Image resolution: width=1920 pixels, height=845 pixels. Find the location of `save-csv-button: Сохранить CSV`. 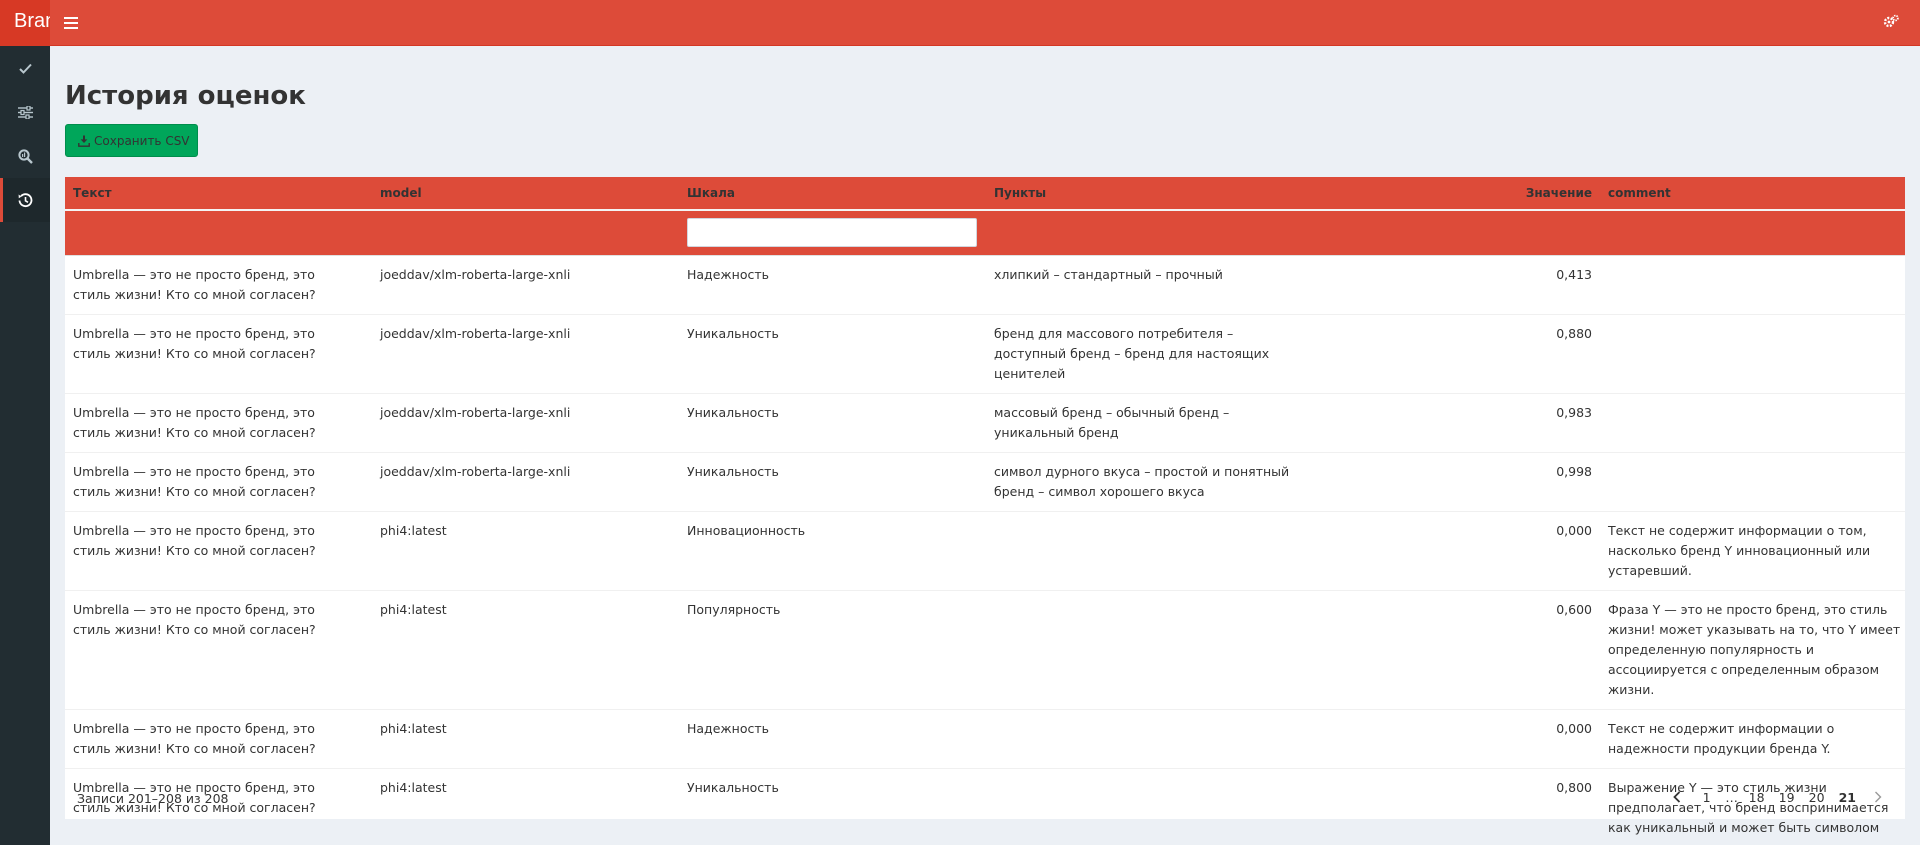

save-csv-button: Сохранить CSV is located at coordinates (131, 140).